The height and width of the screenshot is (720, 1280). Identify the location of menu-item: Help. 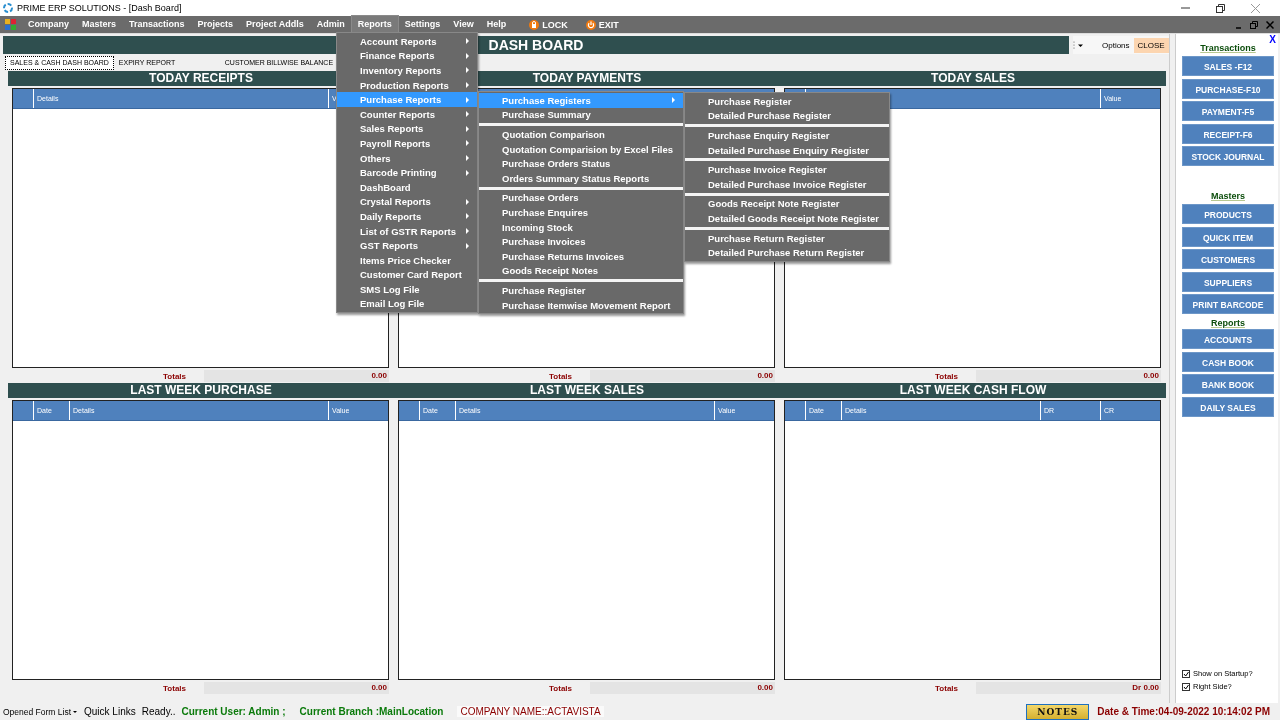
(496, 24).